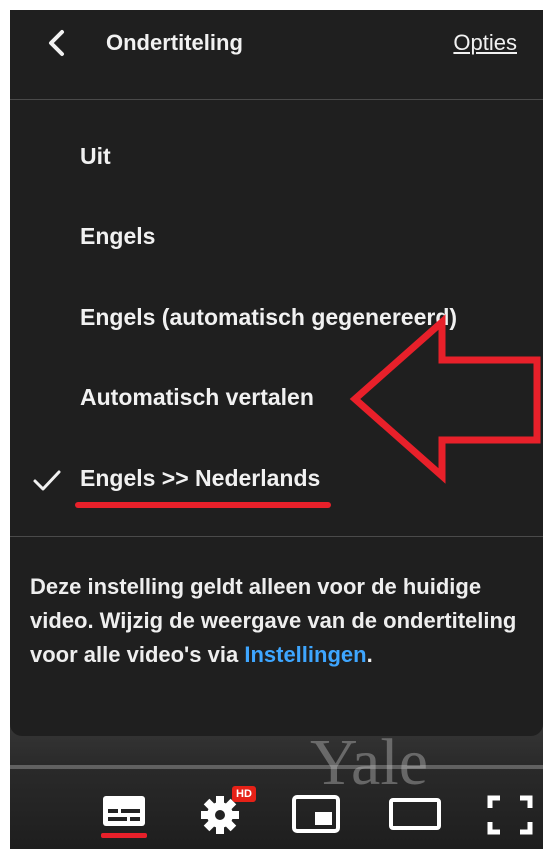  I want to click on settings-link: Instellingen, so click(305, 654).